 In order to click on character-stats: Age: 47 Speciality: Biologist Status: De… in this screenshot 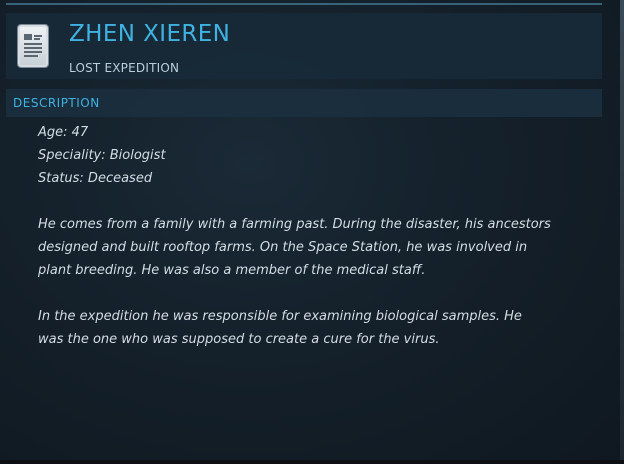, I will do `click(308, 155)`.